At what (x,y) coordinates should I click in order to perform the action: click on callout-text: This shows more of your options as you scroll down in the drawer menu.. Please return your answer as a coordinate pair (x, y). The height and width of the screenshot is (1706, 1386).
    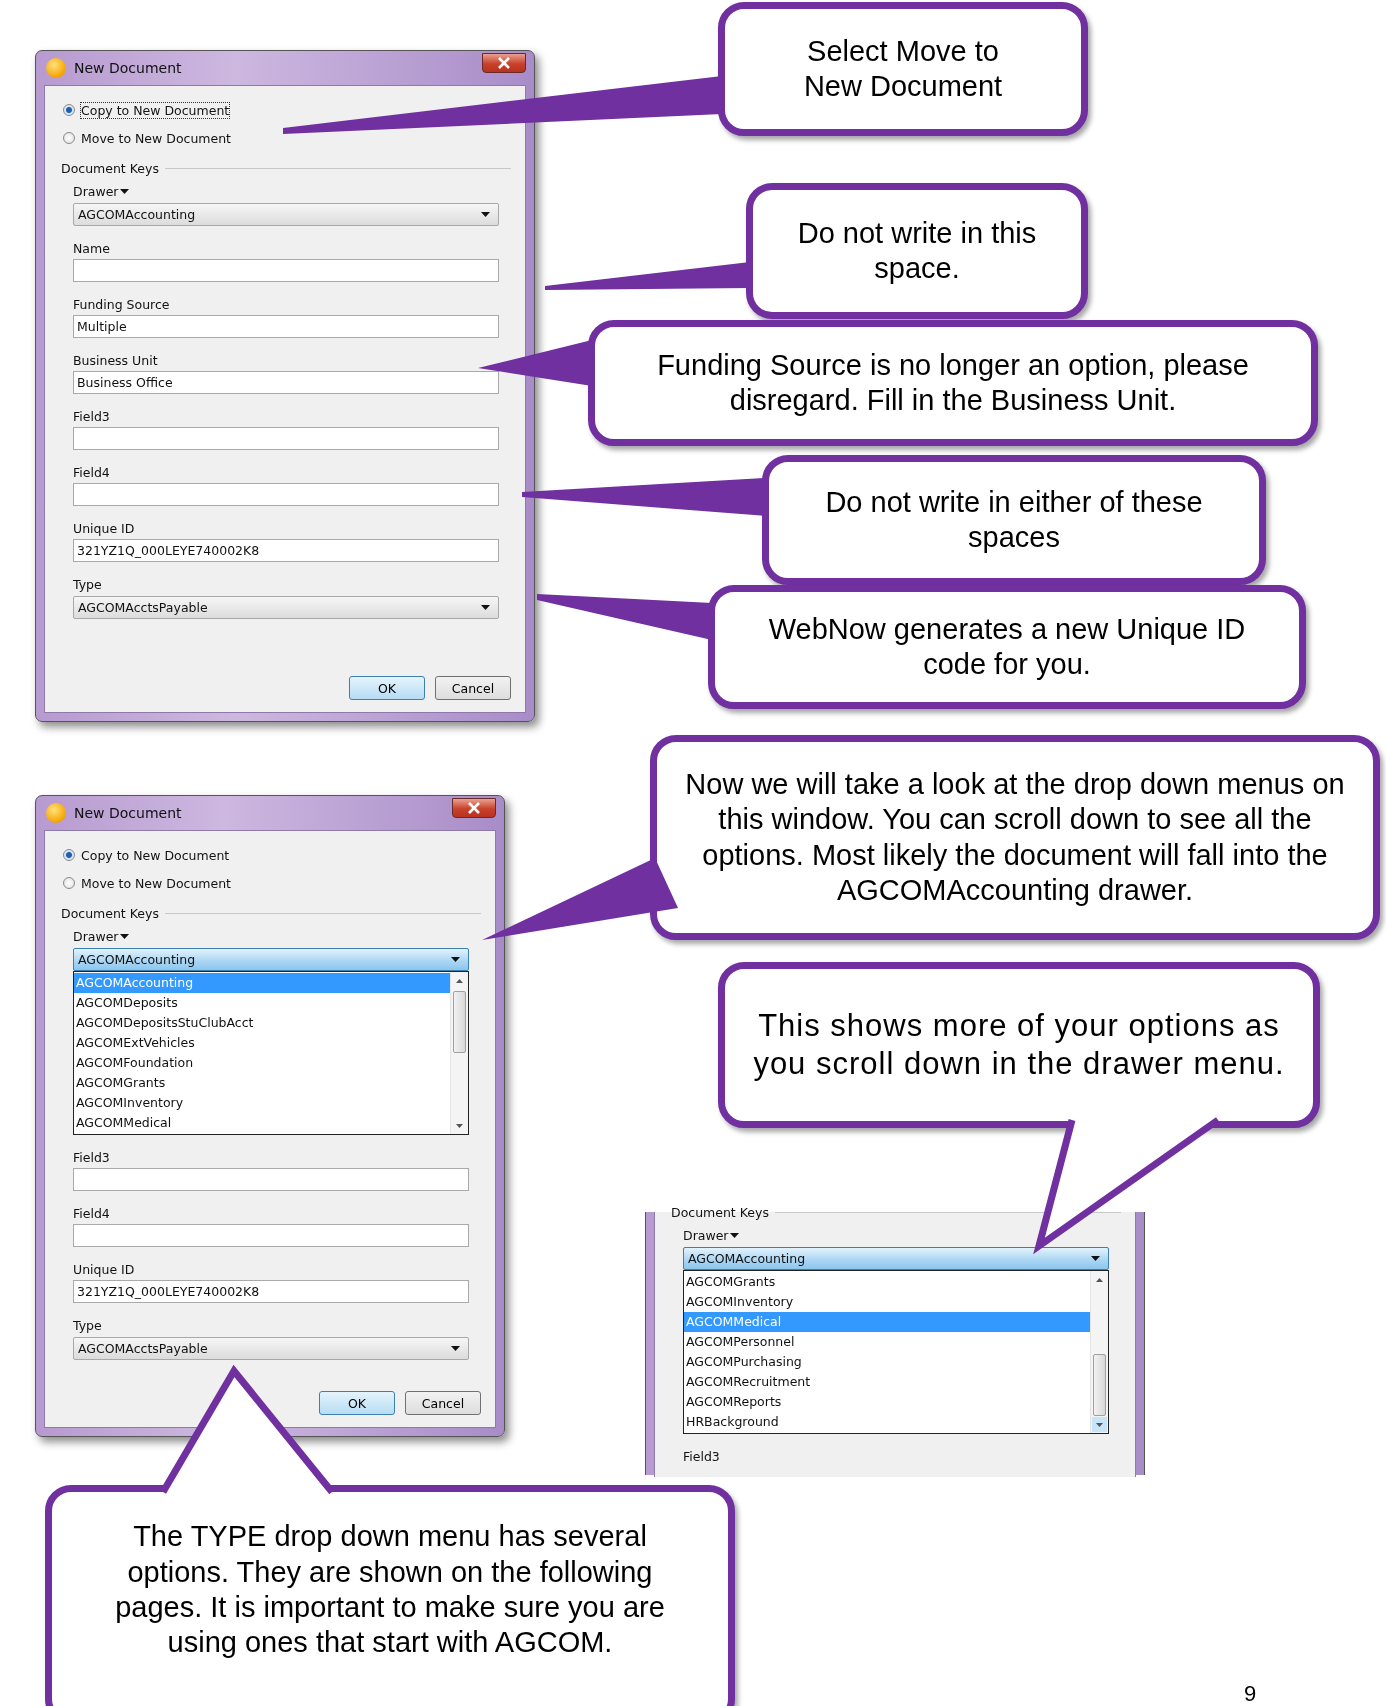
    Looking at the image, I should click on (1019, 1045).